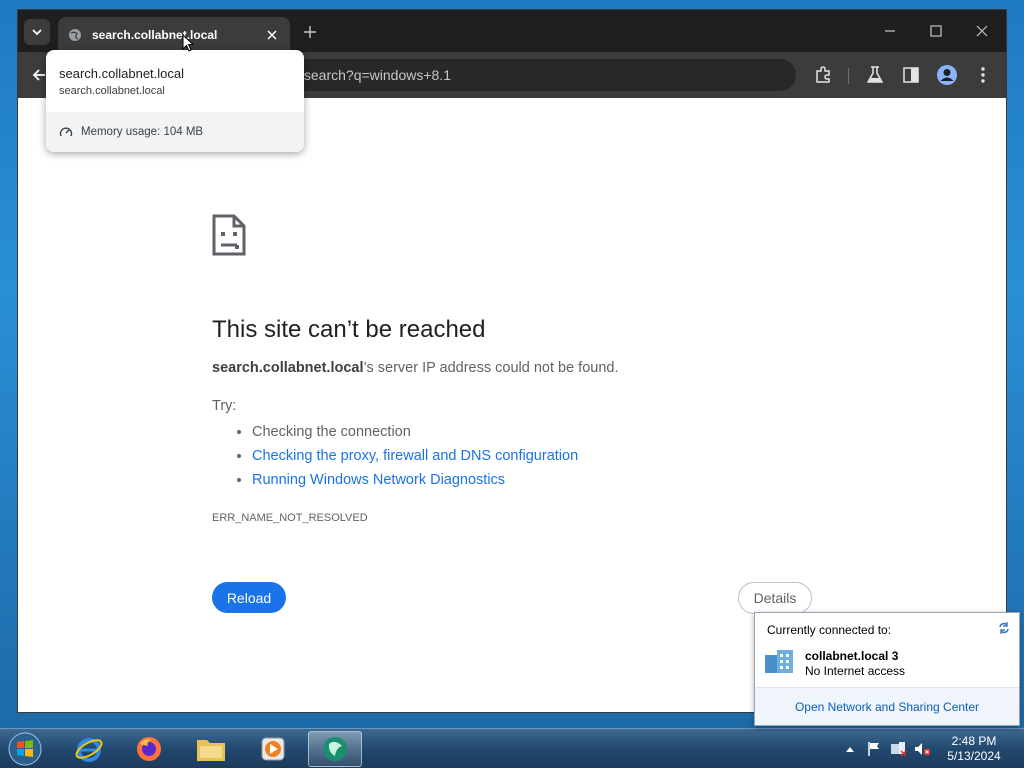  I want to click on try-label: Try:, so click(224, 406).